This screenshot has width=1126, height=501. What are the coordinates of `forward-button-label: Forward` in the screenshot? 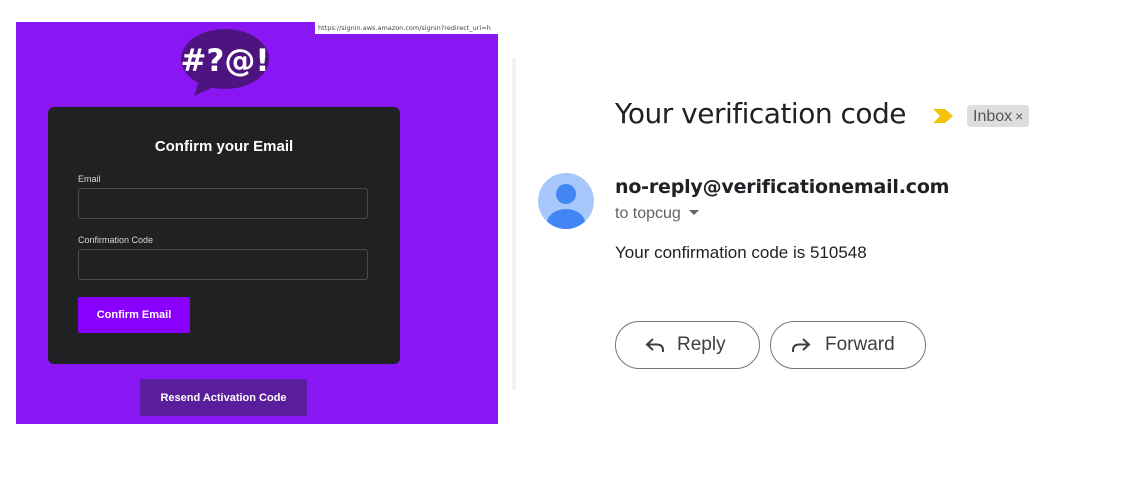 It's located at (860, 344).